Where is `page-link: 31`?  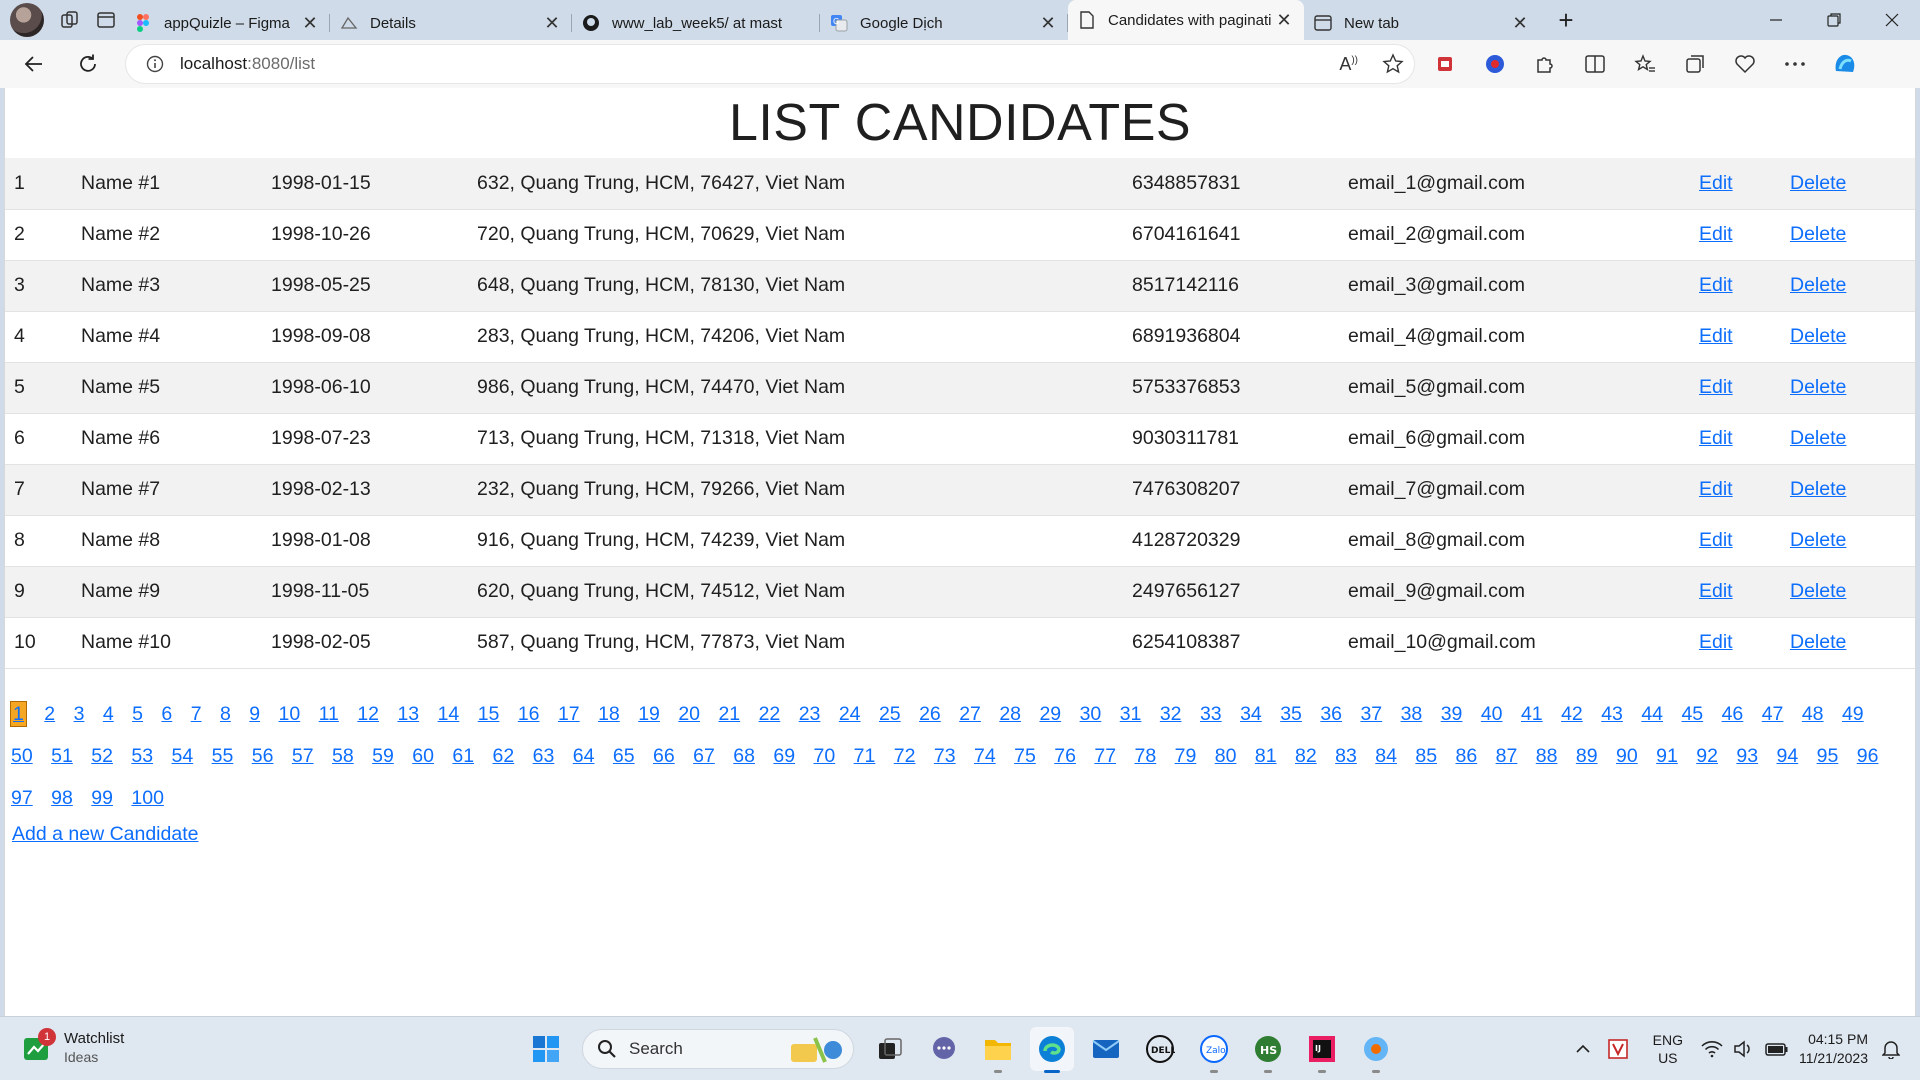 page-link: 31 is located at coordinates (1131, 714).